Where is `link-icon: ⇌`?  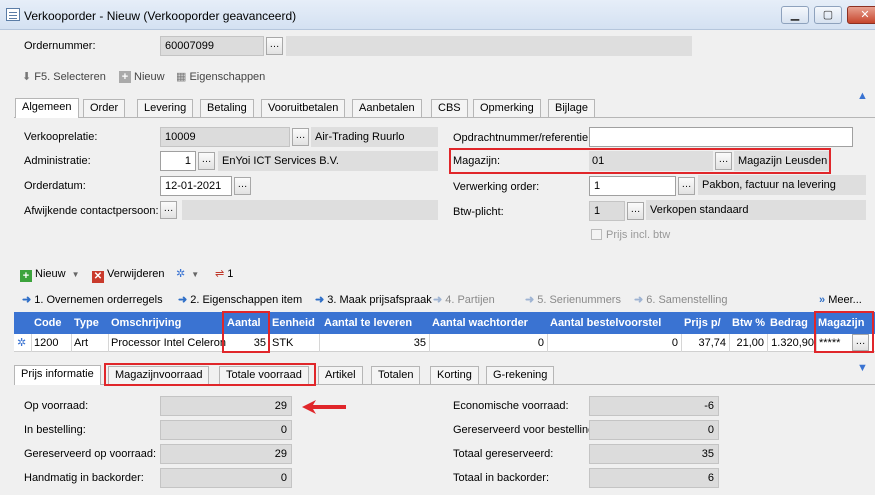 link-icon: ⇌ is located at coordinates (220, 274).